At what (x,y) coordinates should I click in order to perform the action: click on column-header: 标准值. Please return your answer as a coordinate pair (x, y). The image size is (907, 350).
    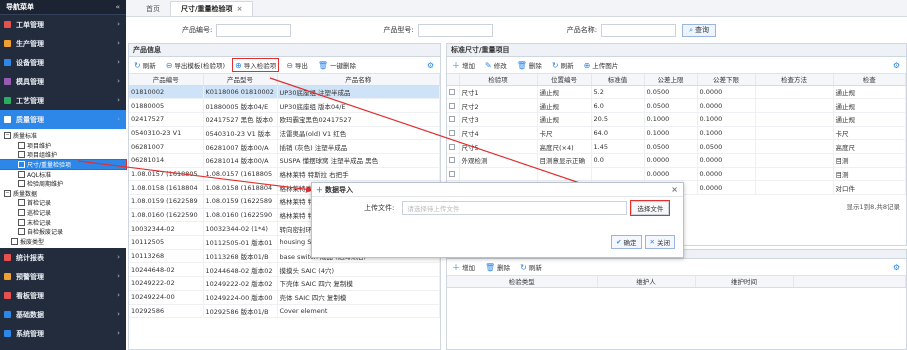
    Looking at the image, I should click on (618, 80).